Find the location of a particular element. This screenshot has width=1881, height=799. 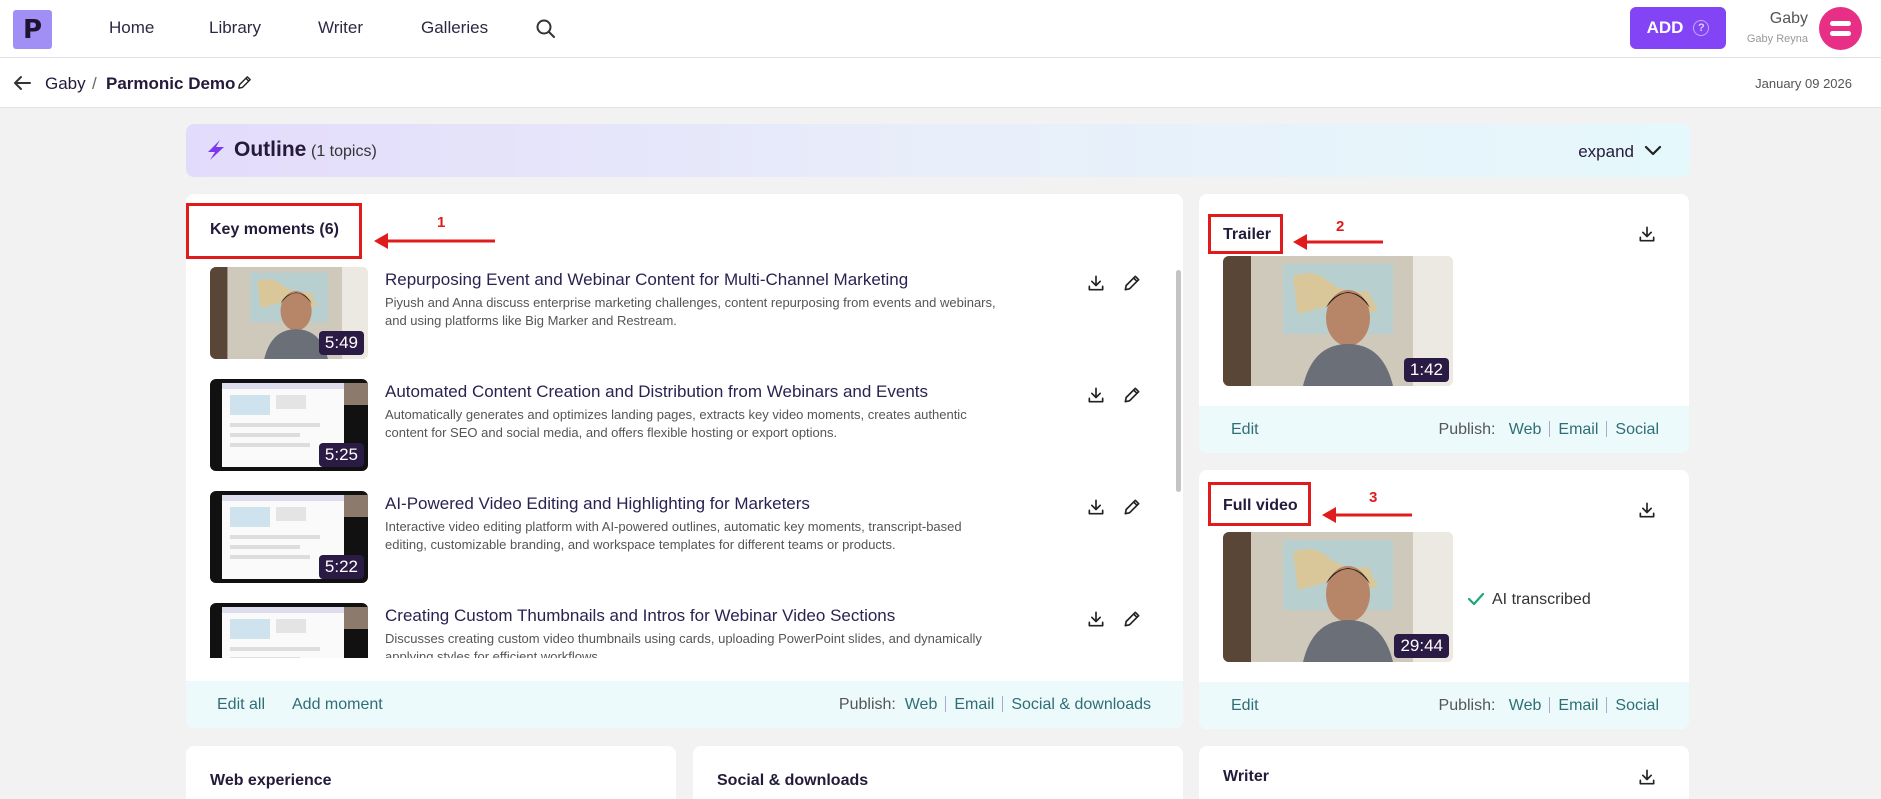

duration-badge: 5:22 is located at coordinates (341, 567).